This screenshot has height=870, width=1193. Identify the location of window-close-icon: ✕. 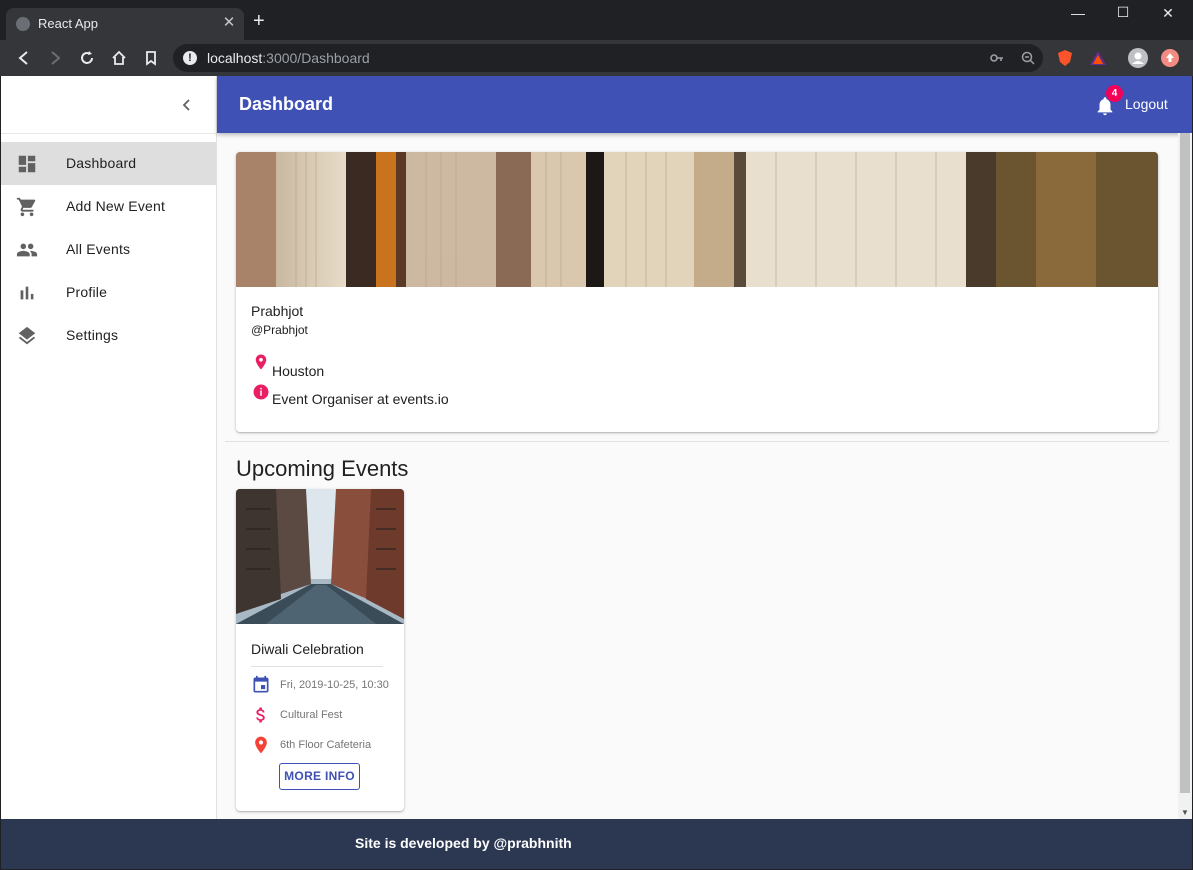
(1168, 13).